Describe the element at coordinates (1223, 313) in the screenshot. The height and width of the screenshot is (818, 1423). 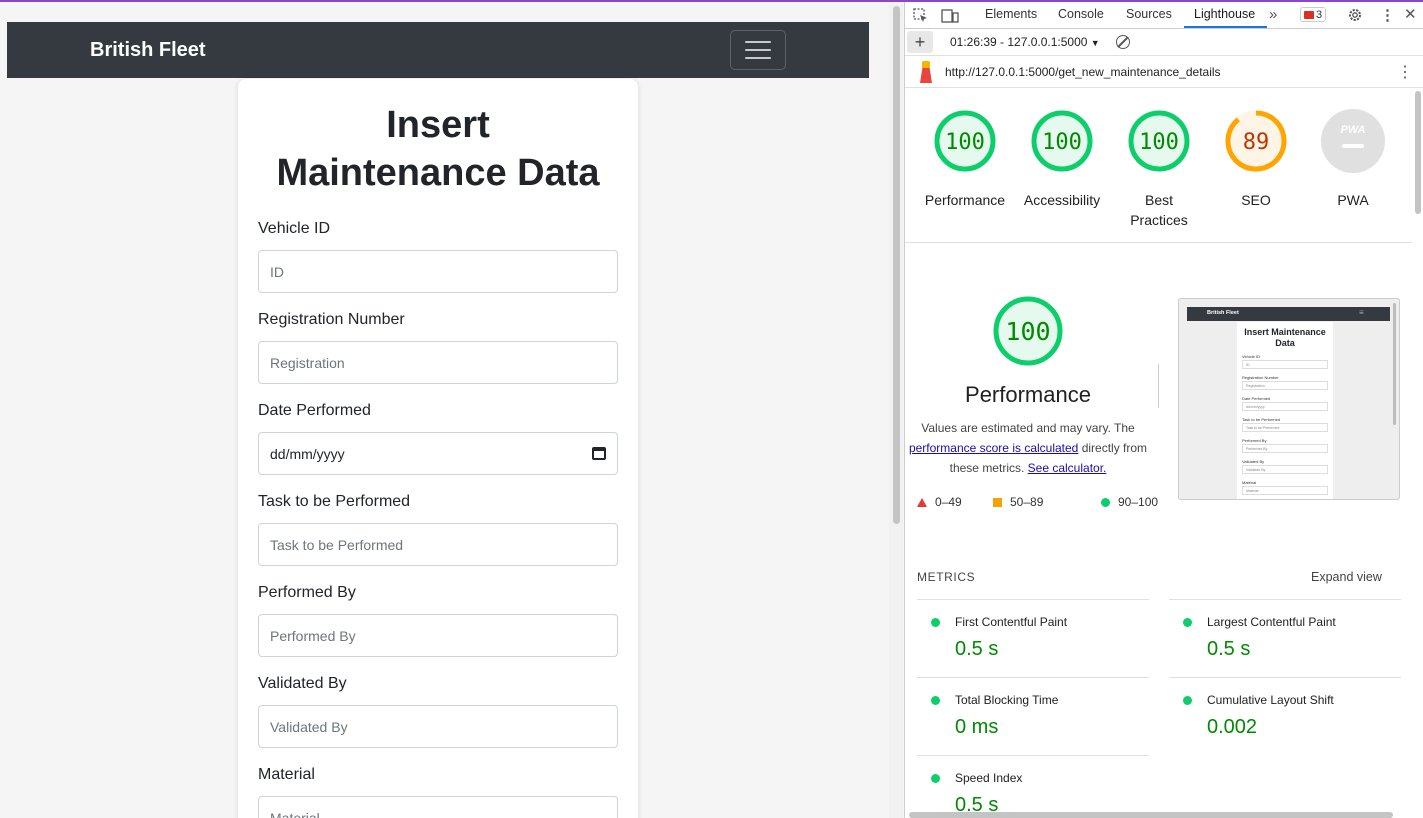
I see `thumb-brand: British Fleet` at that location.